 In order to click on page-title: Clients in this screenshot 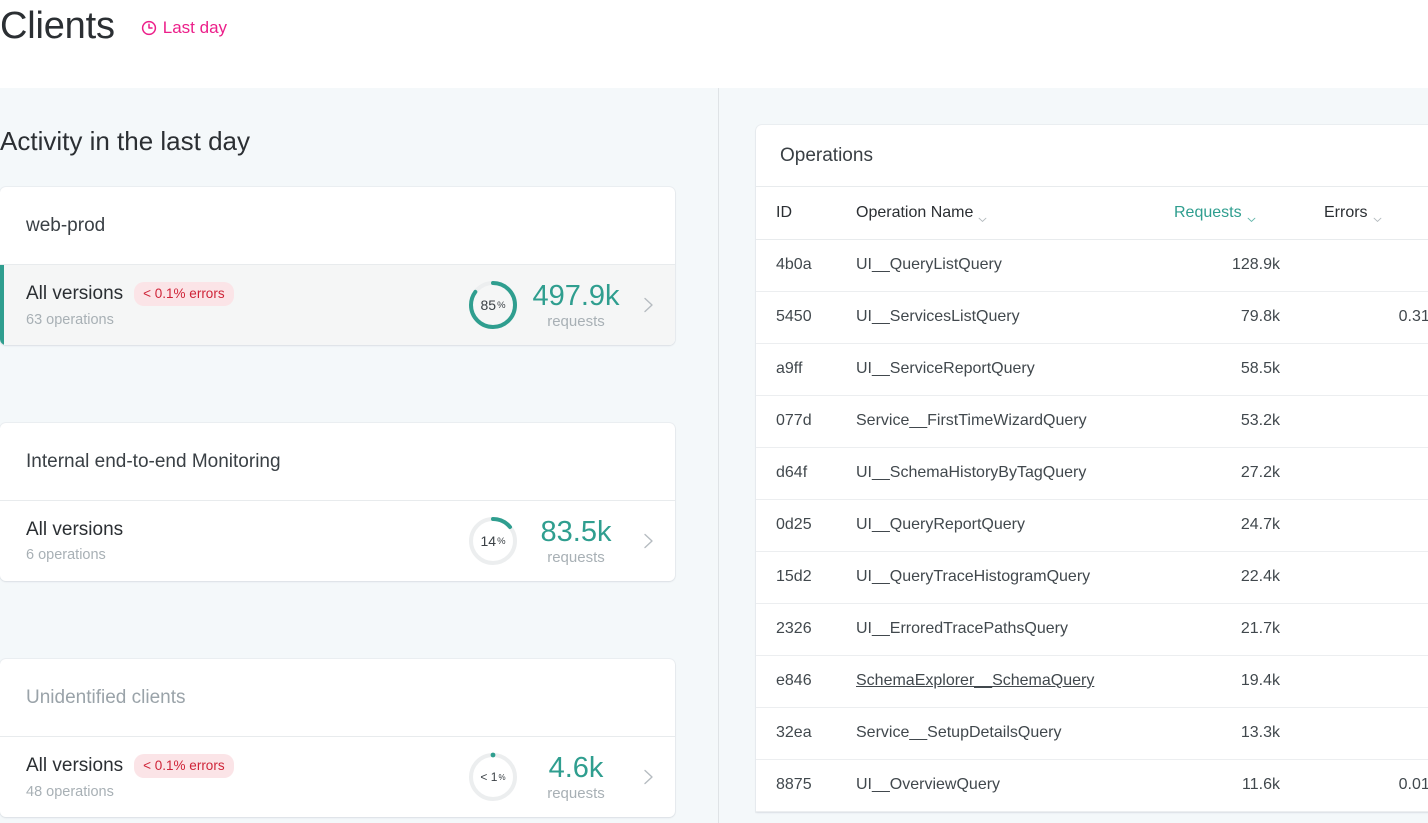, I will do `click(57, 26)`.